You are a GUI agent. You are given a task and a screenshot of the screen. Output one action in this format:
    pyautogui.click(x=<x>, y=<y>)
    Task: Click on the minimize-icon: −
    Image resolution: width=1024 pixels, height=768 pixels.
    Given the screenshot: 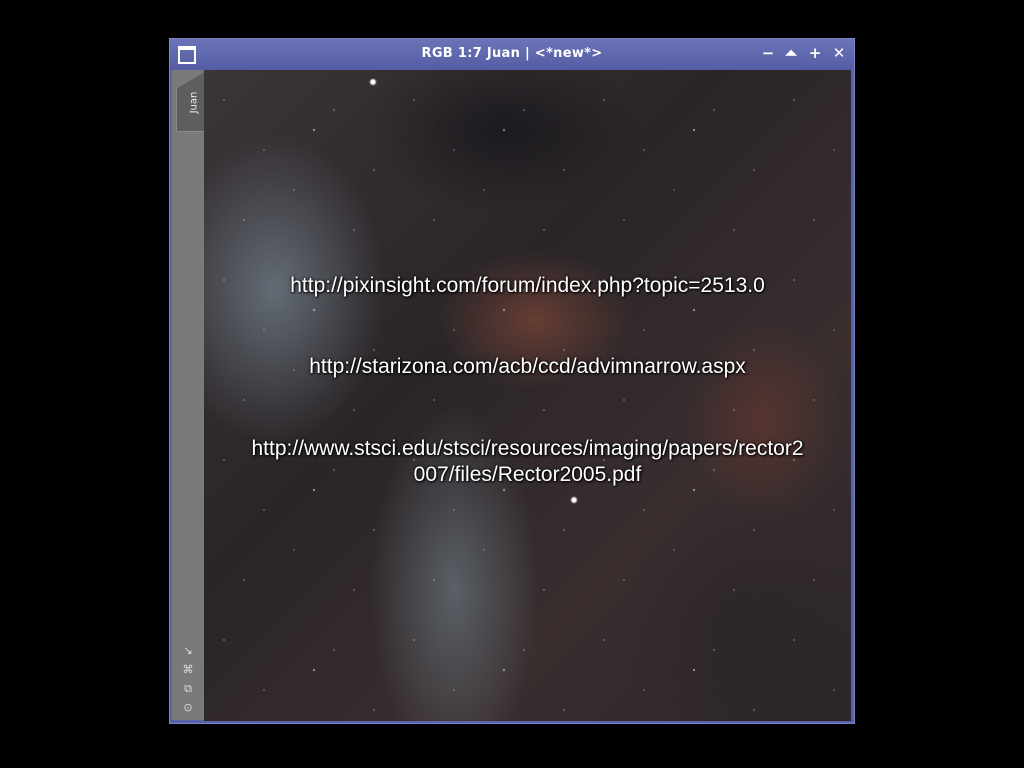 What is the action you would take?
    pyautogui.click(x=768, y=53)
    